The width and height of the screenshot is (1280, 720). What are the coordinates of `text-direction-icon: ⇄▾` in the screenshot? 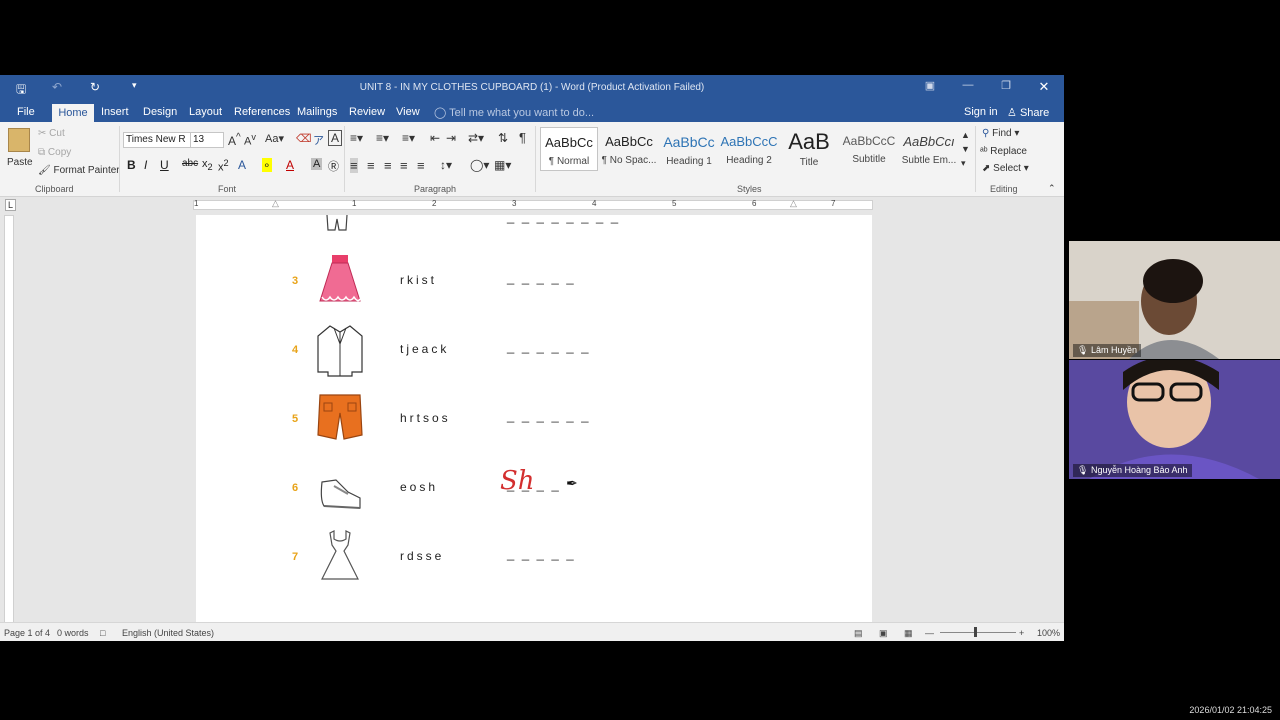 It's located at (476, 138).